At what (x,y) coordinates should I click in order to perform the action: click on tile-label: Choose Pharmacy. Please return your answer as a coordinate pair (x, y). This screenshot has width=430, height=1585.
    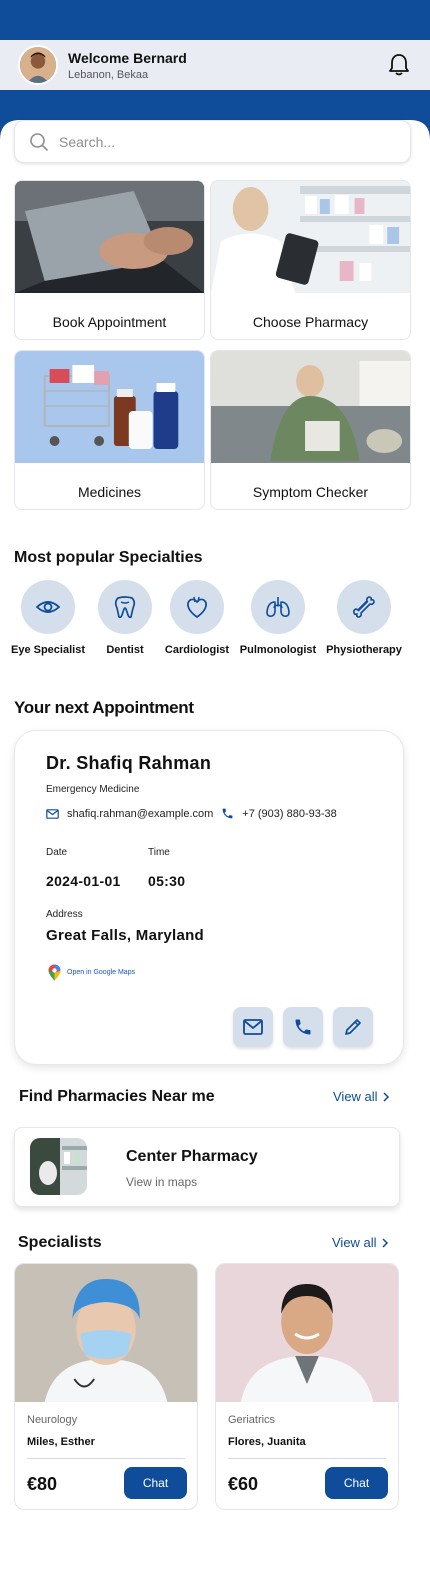
    Looking at the image, I should click on (310, 321).